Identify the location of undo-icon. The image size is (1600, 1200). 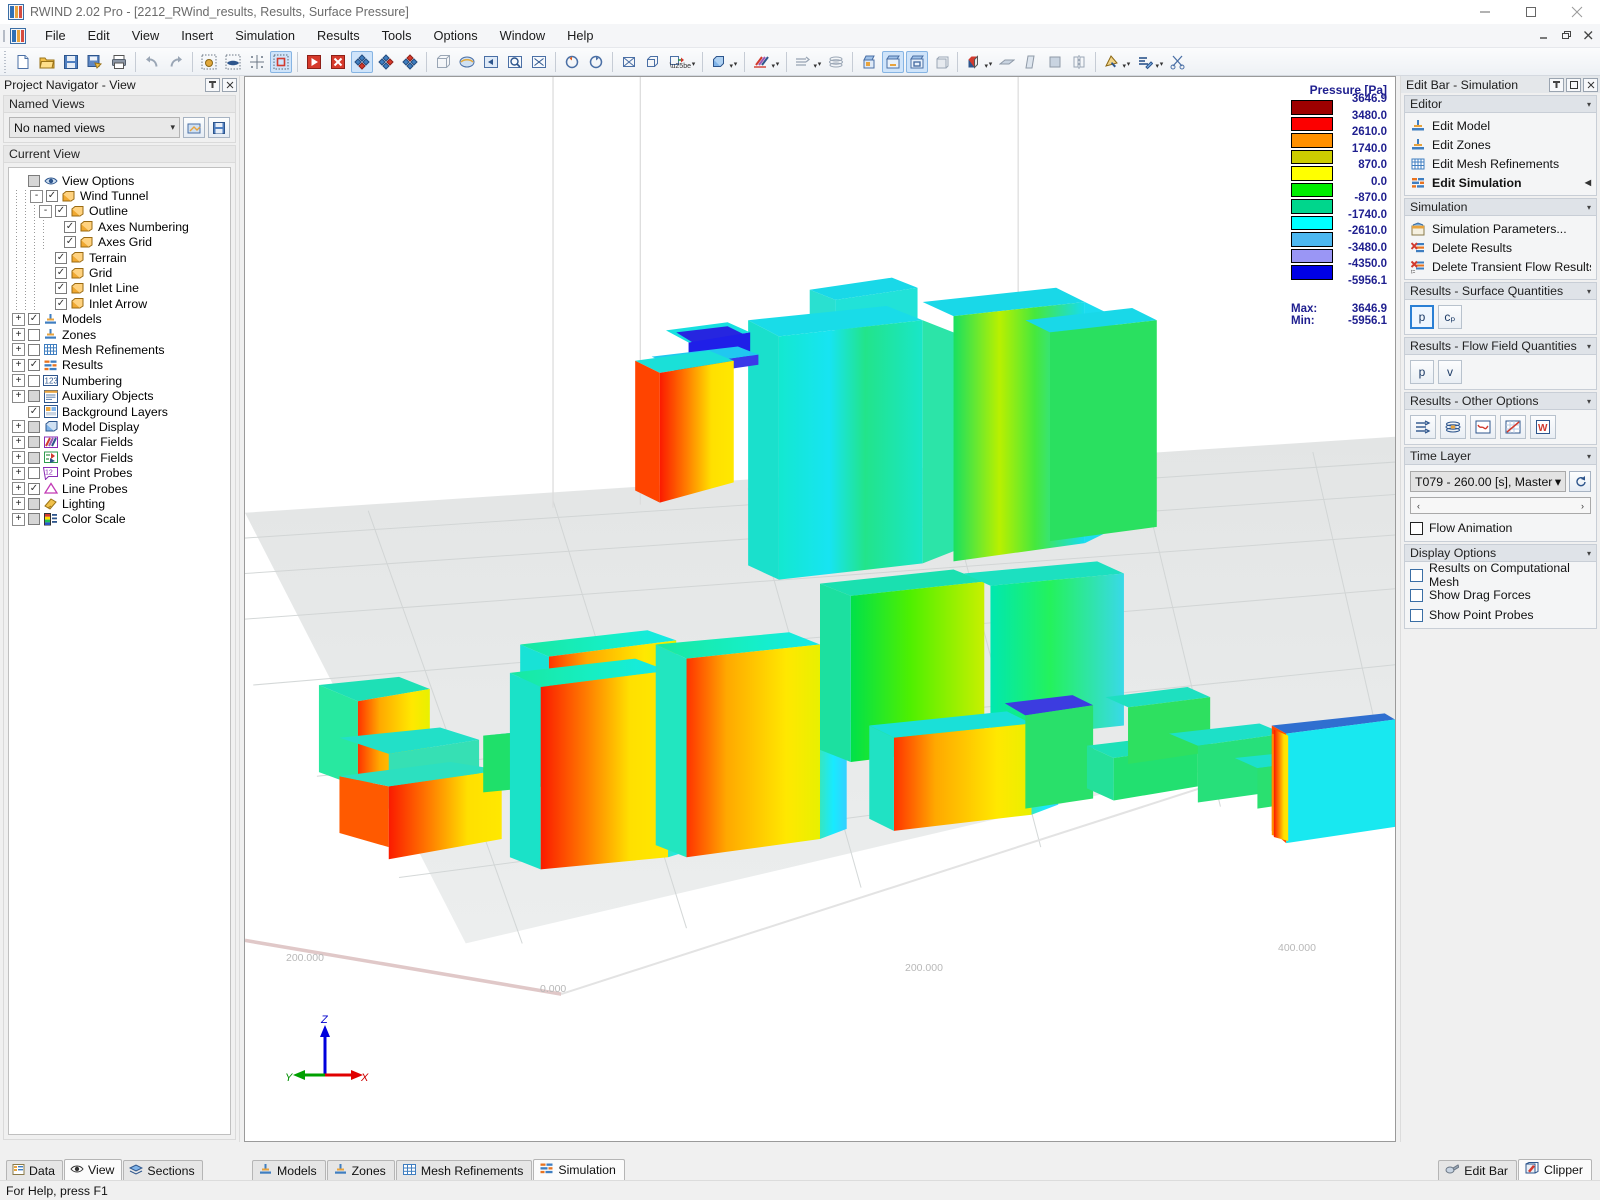
(152, 62).